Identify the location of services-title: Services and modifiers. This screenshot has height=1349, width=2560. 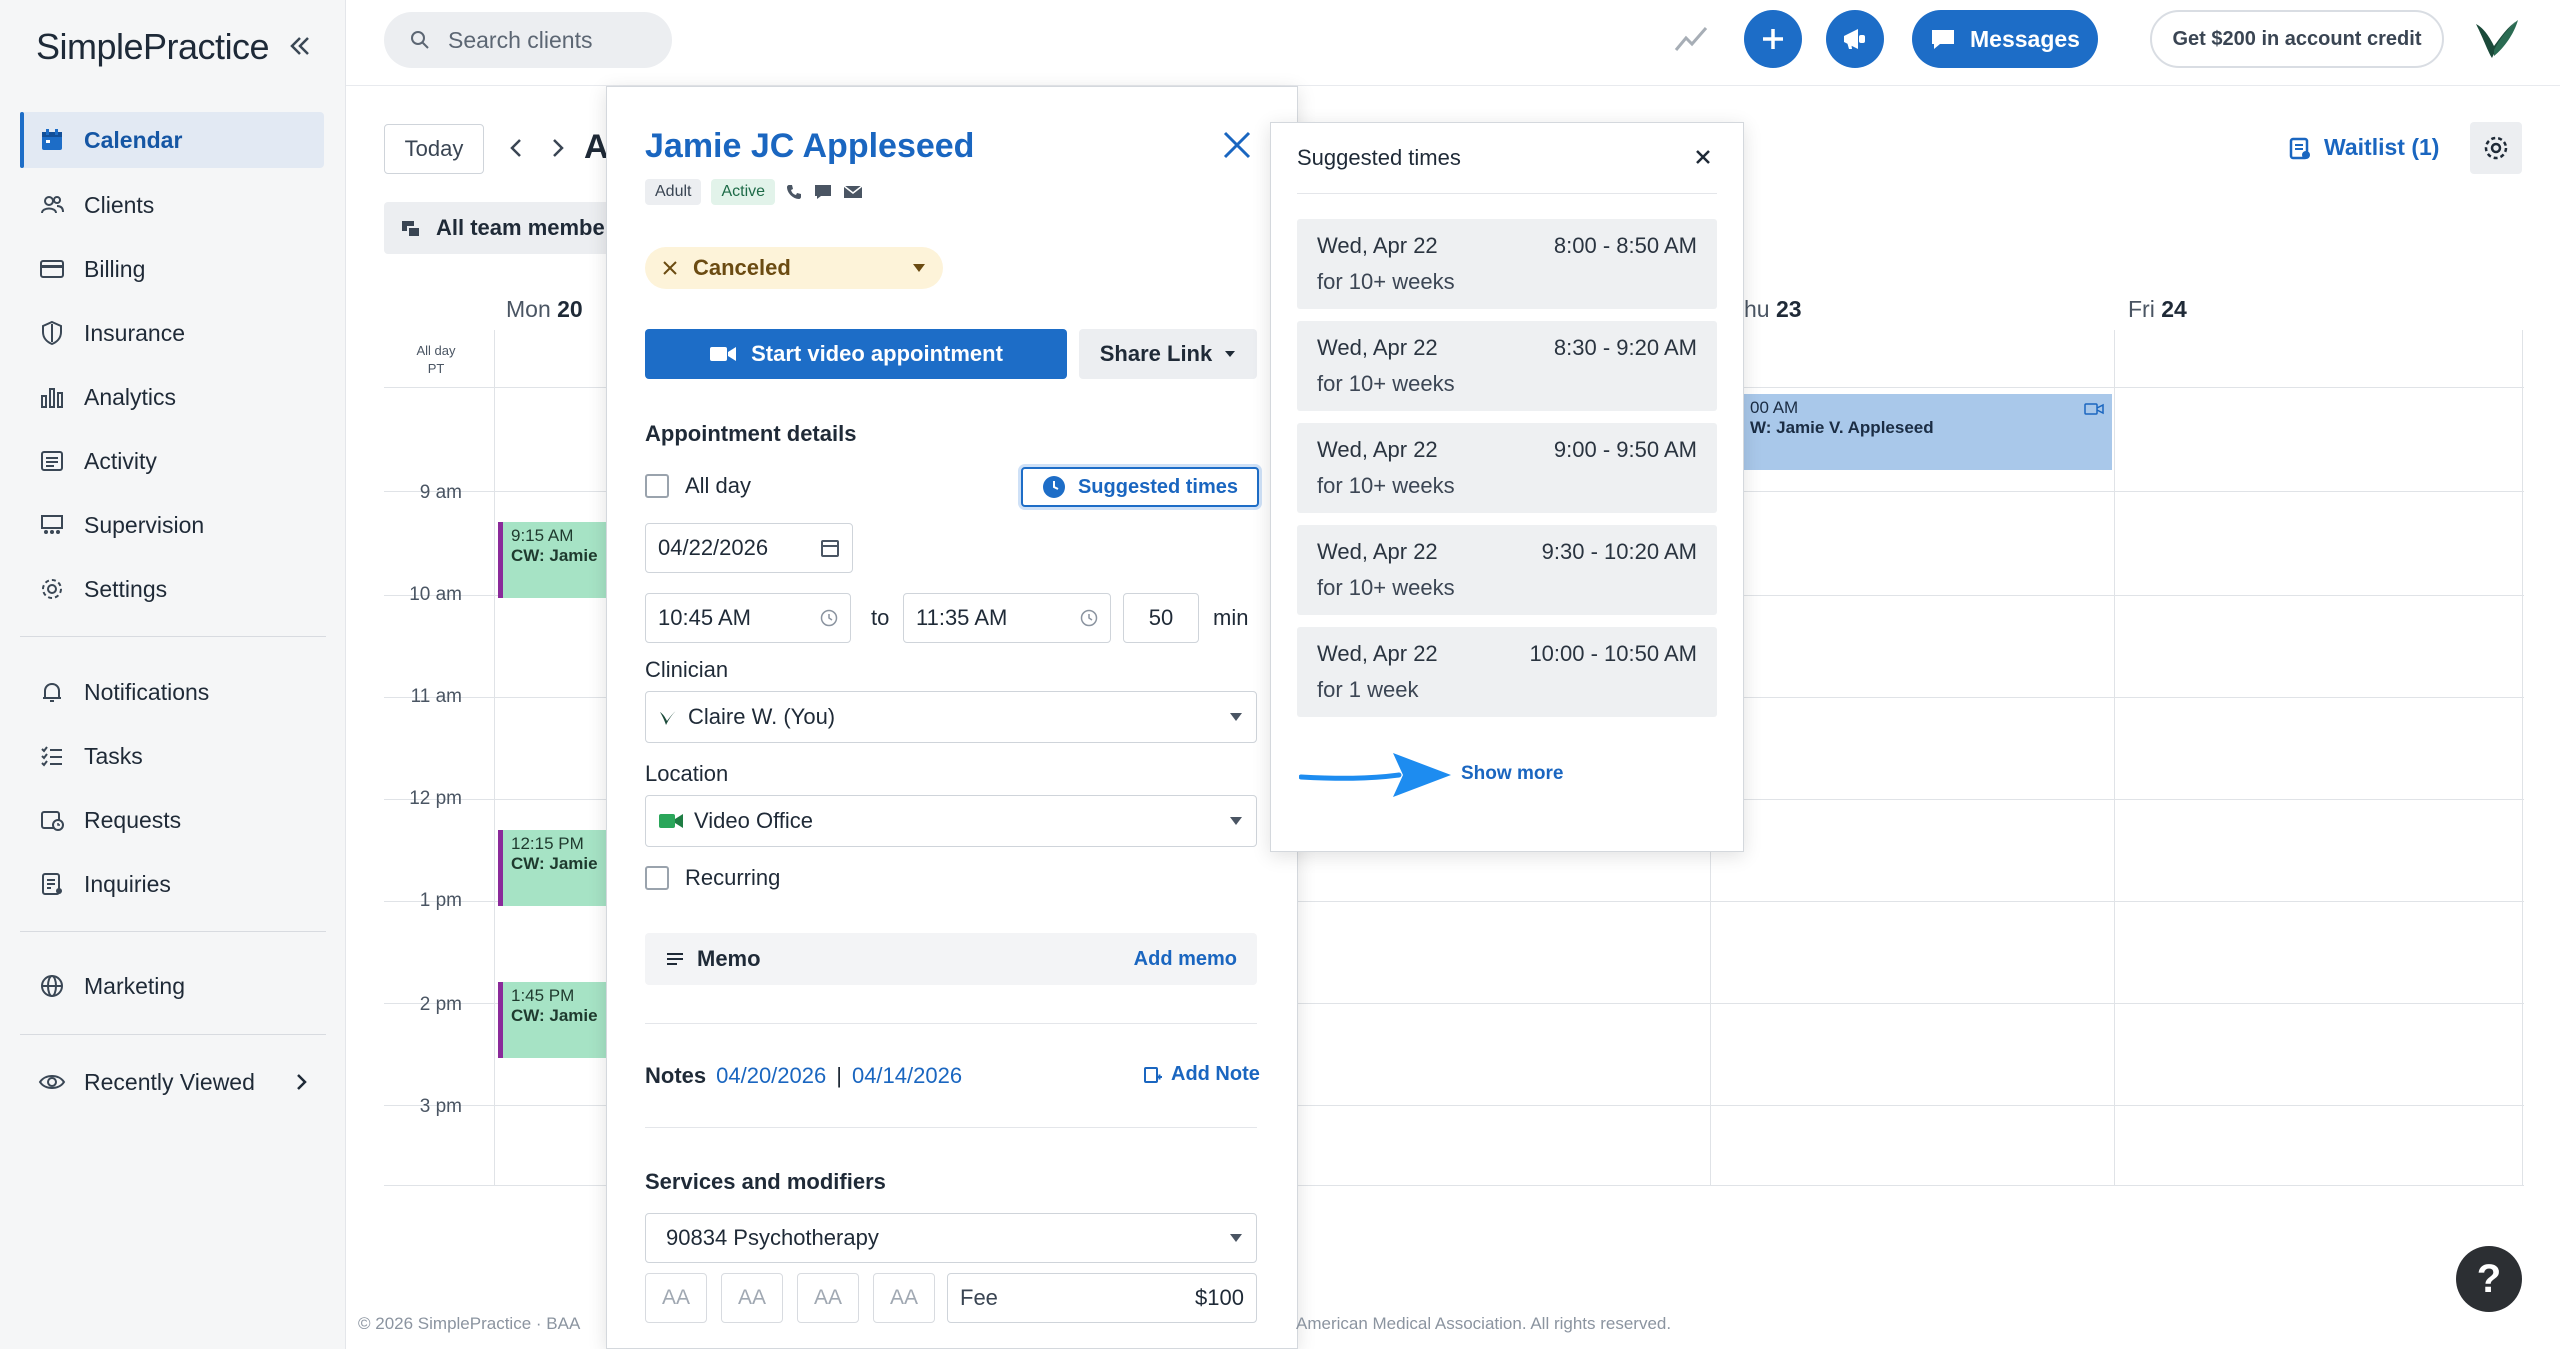
(765, 1181).